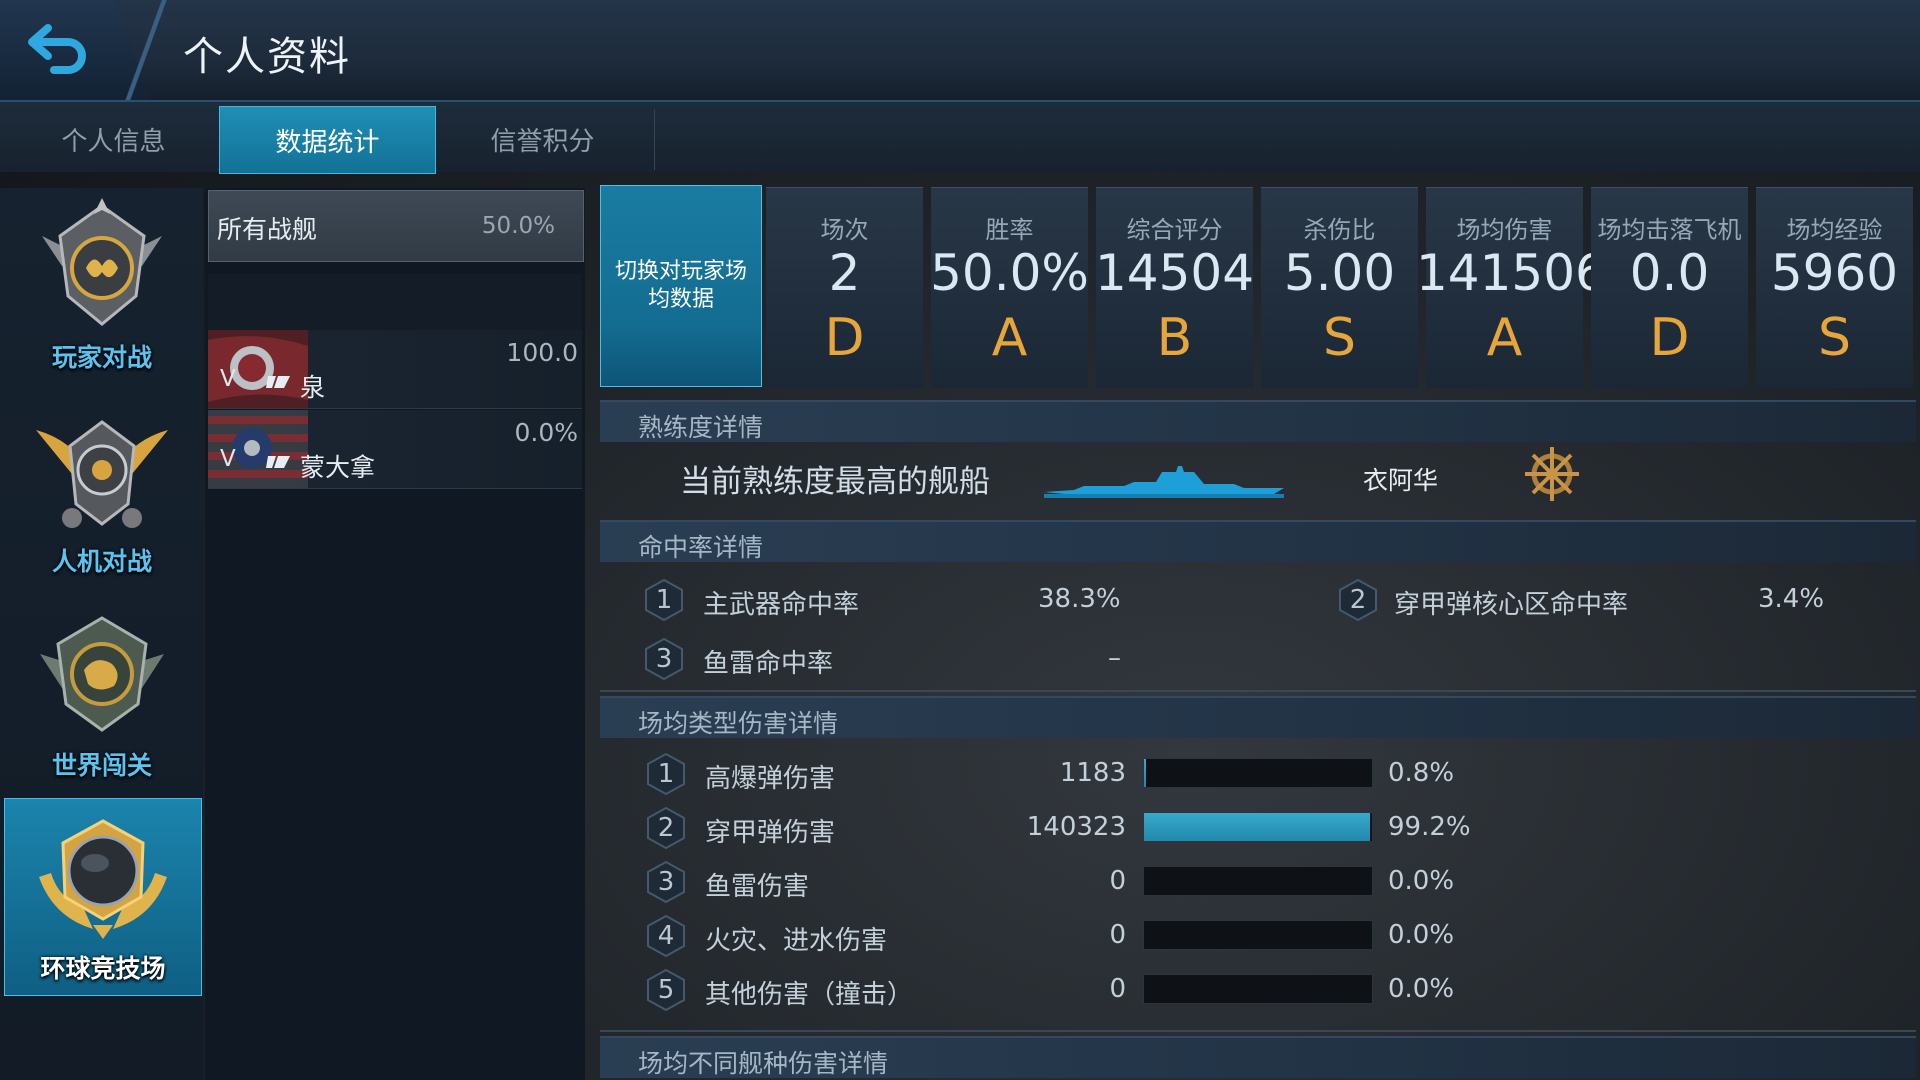  What do you see at coordinates (844, 230) in the screenshot?
I see `stat-label: 场次` at bounding box center [844, 230].